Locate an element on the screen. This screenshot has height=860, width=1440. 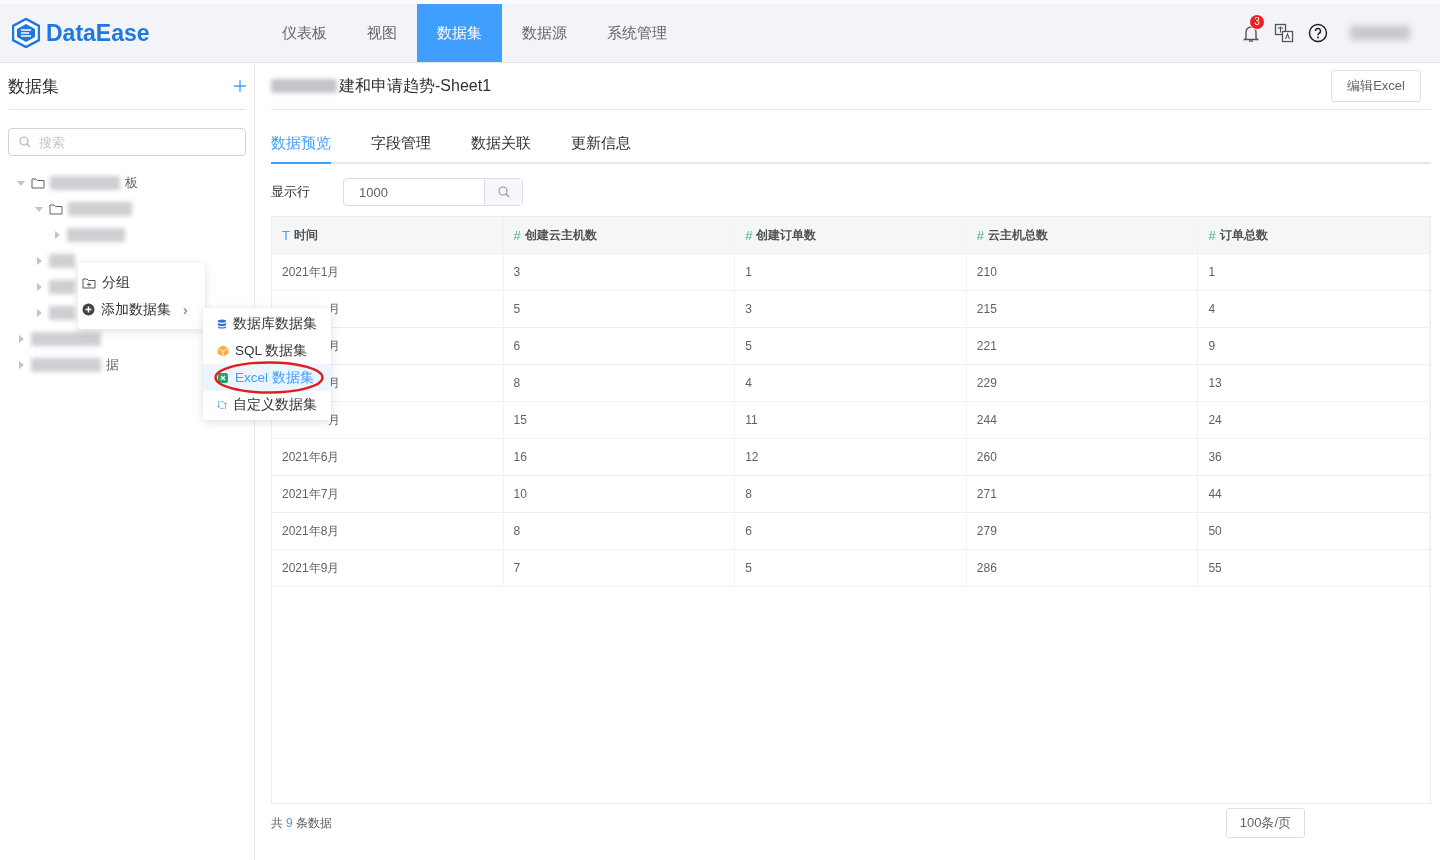
table-cell: 210 is located at coordinates (1082, 272).